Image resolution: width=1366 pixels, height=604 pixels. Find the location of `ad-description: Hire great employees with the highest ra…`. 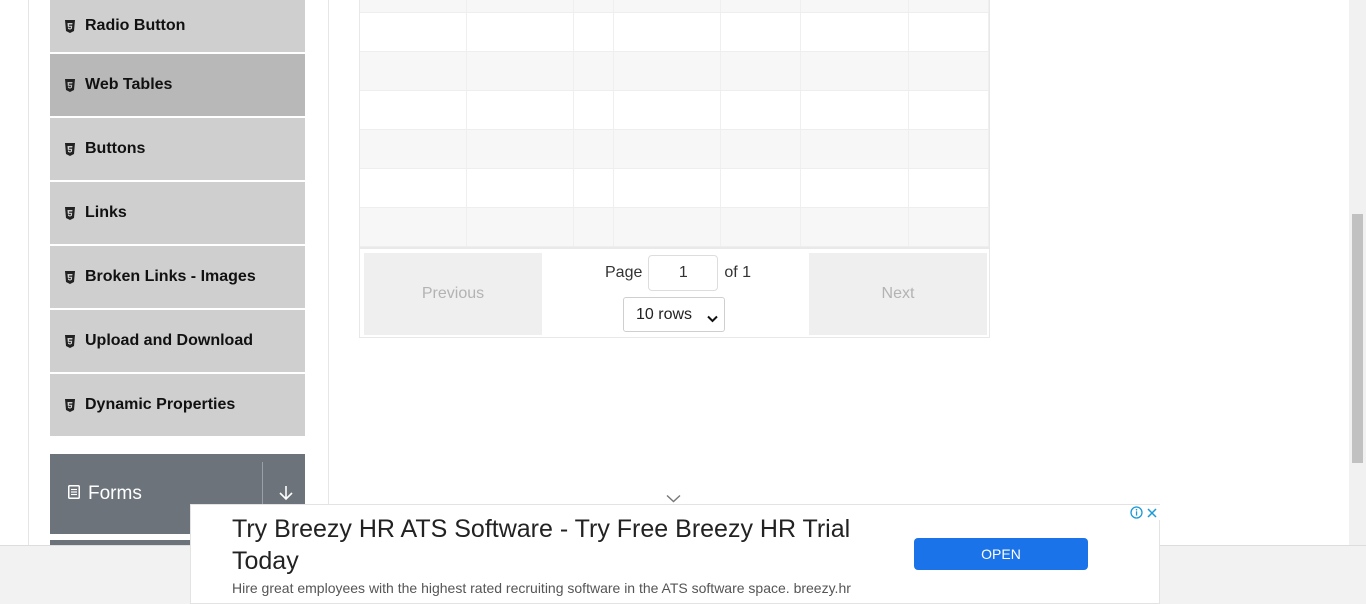

ad-description: Hire great employees with the highest ra… is located at coordinates (541, 588).